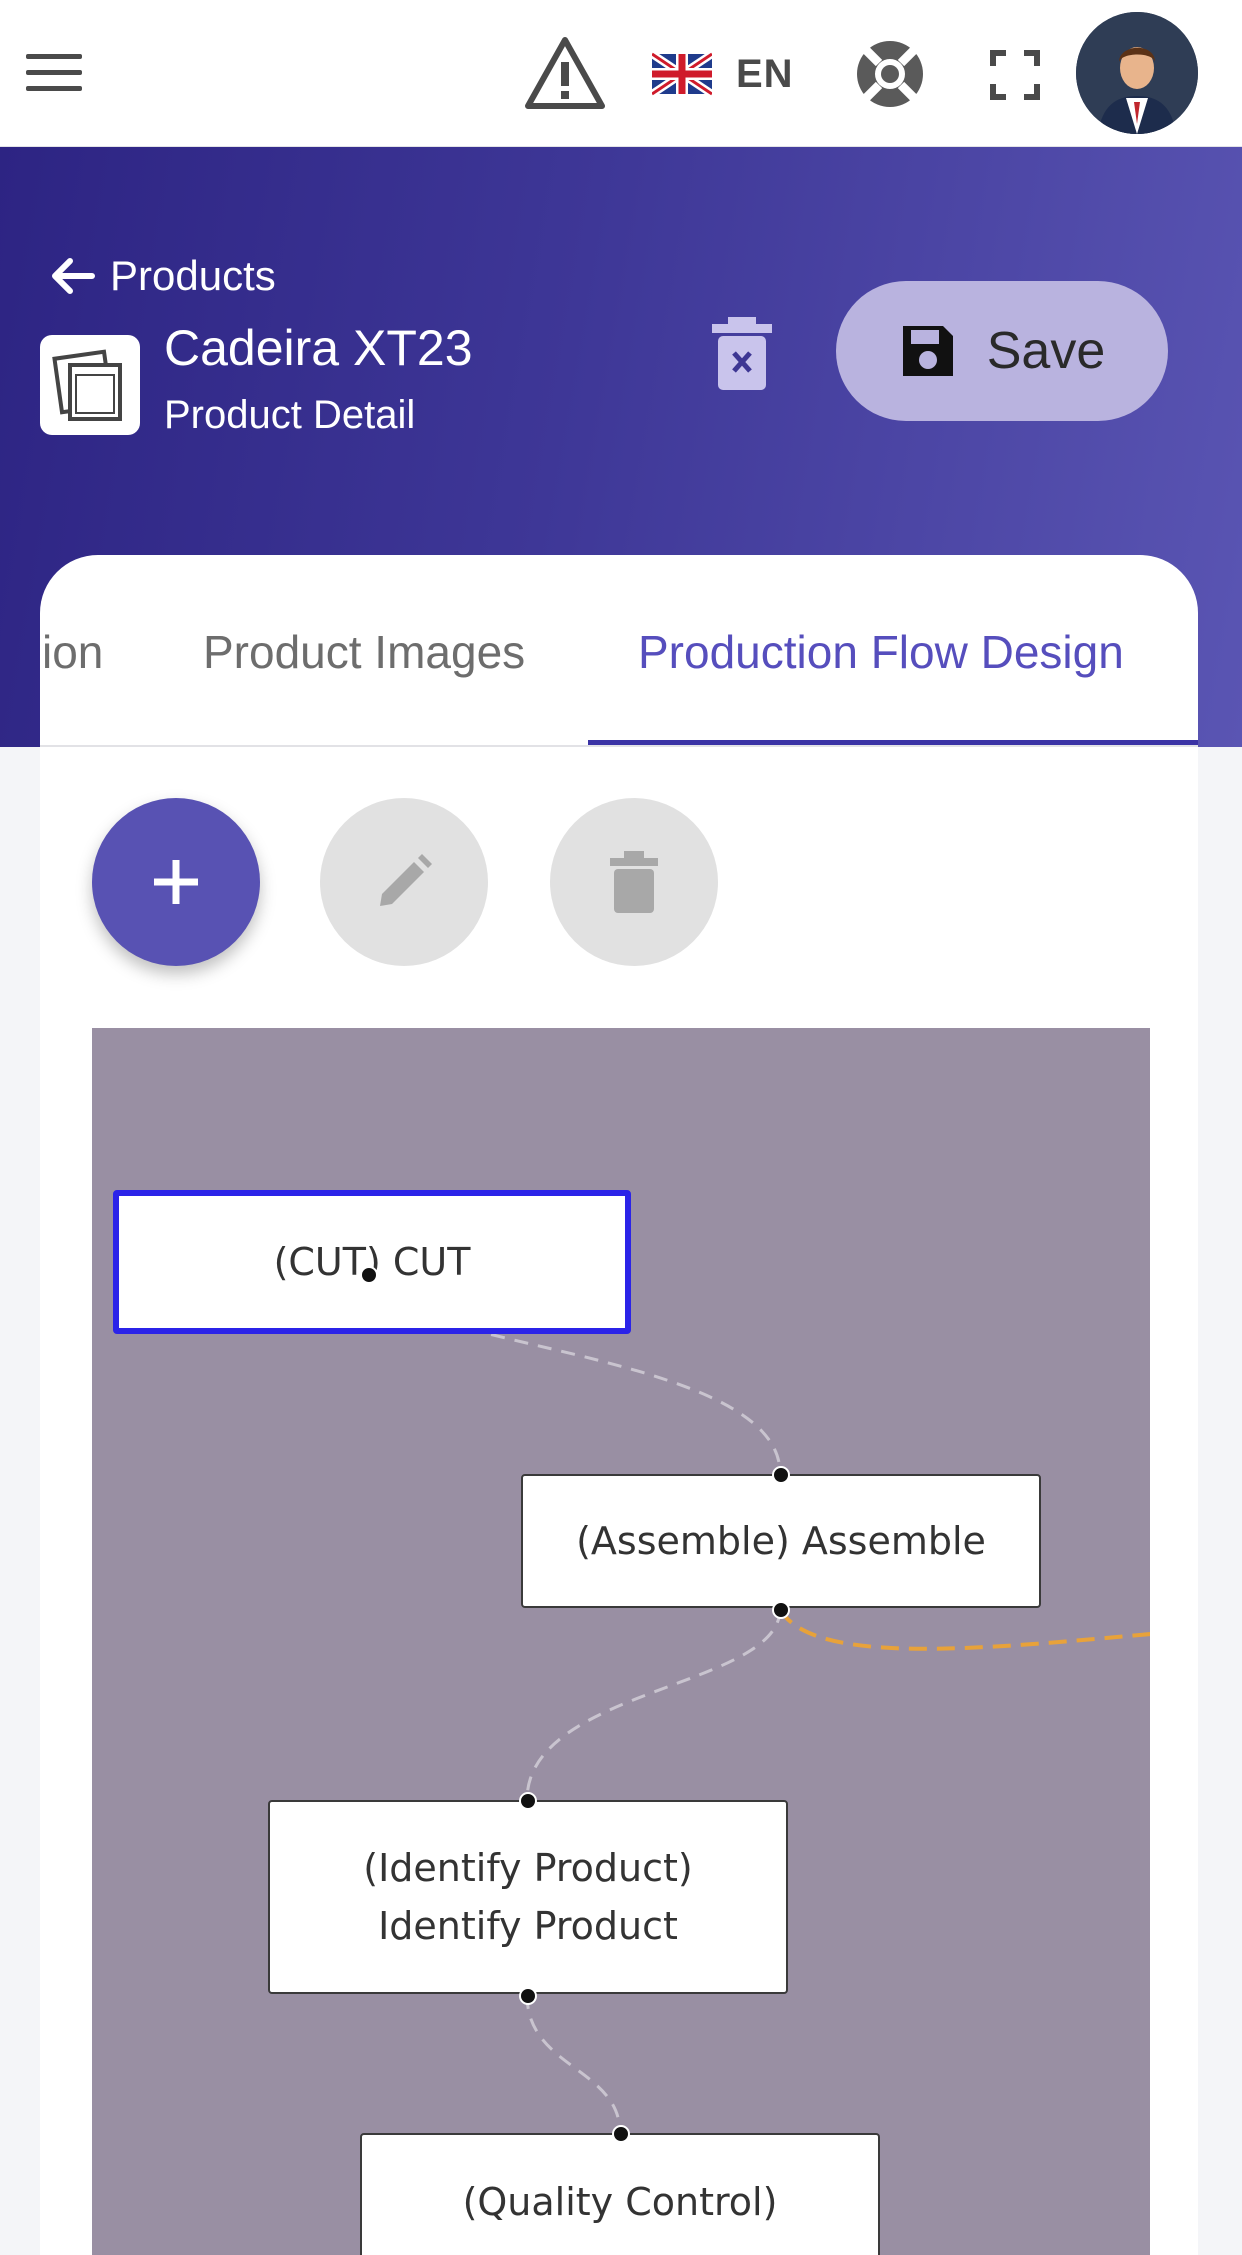 Image resolution: width=1242 pixels, height=2255 pixels. I want to click on product-image-placeholder-icon, so click(90, 385).